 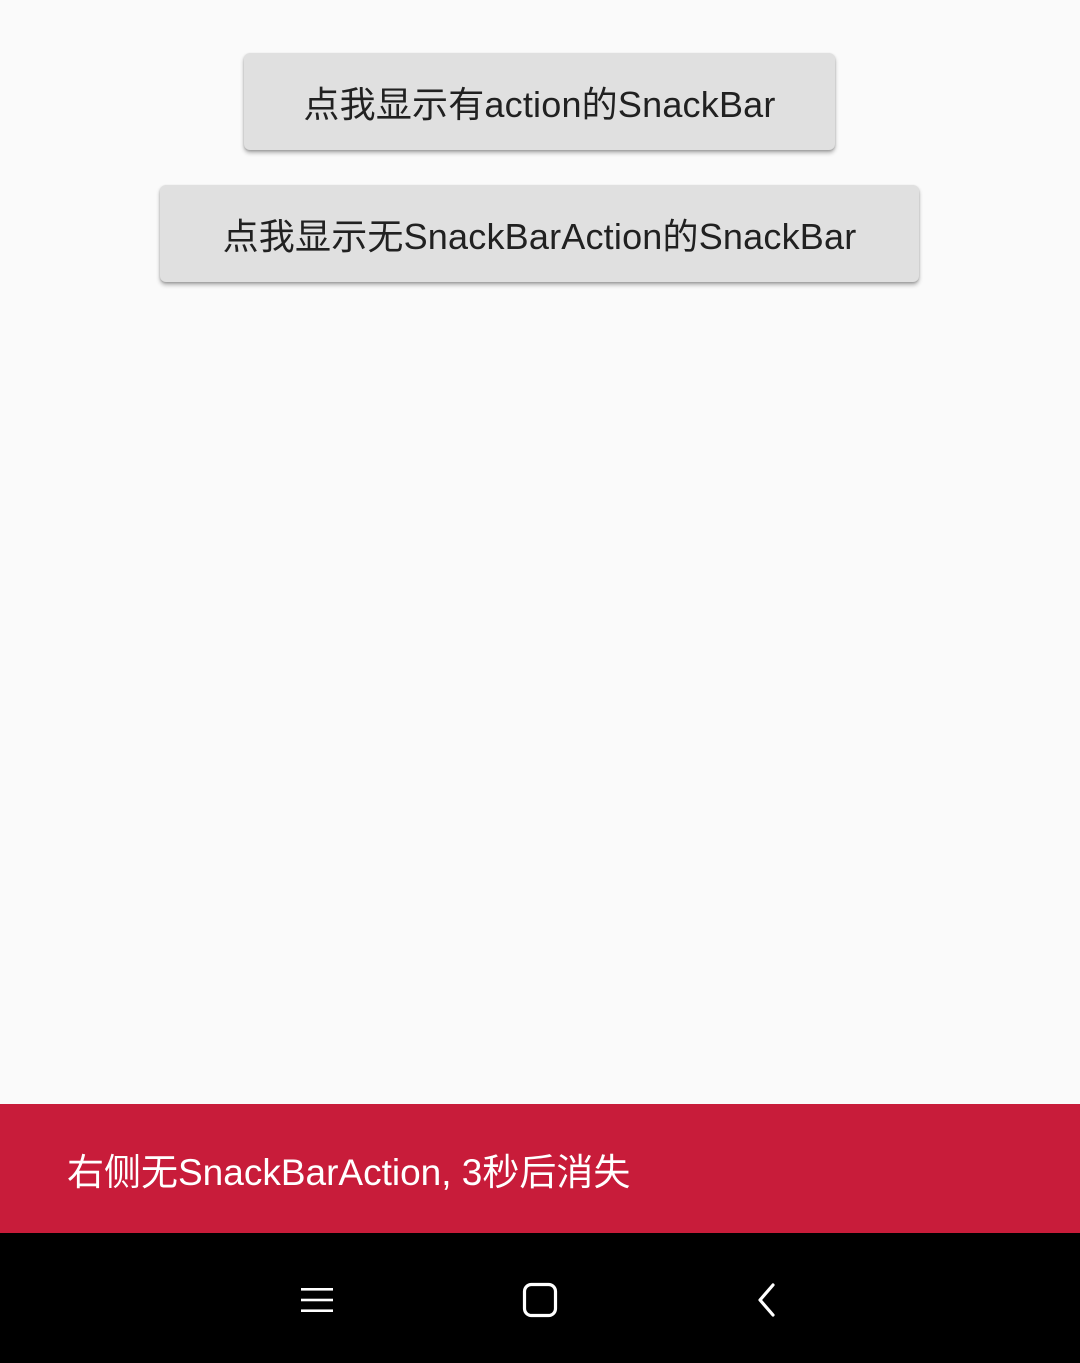 I want to click on recent-apps-button, so click(x=317, y=1300).